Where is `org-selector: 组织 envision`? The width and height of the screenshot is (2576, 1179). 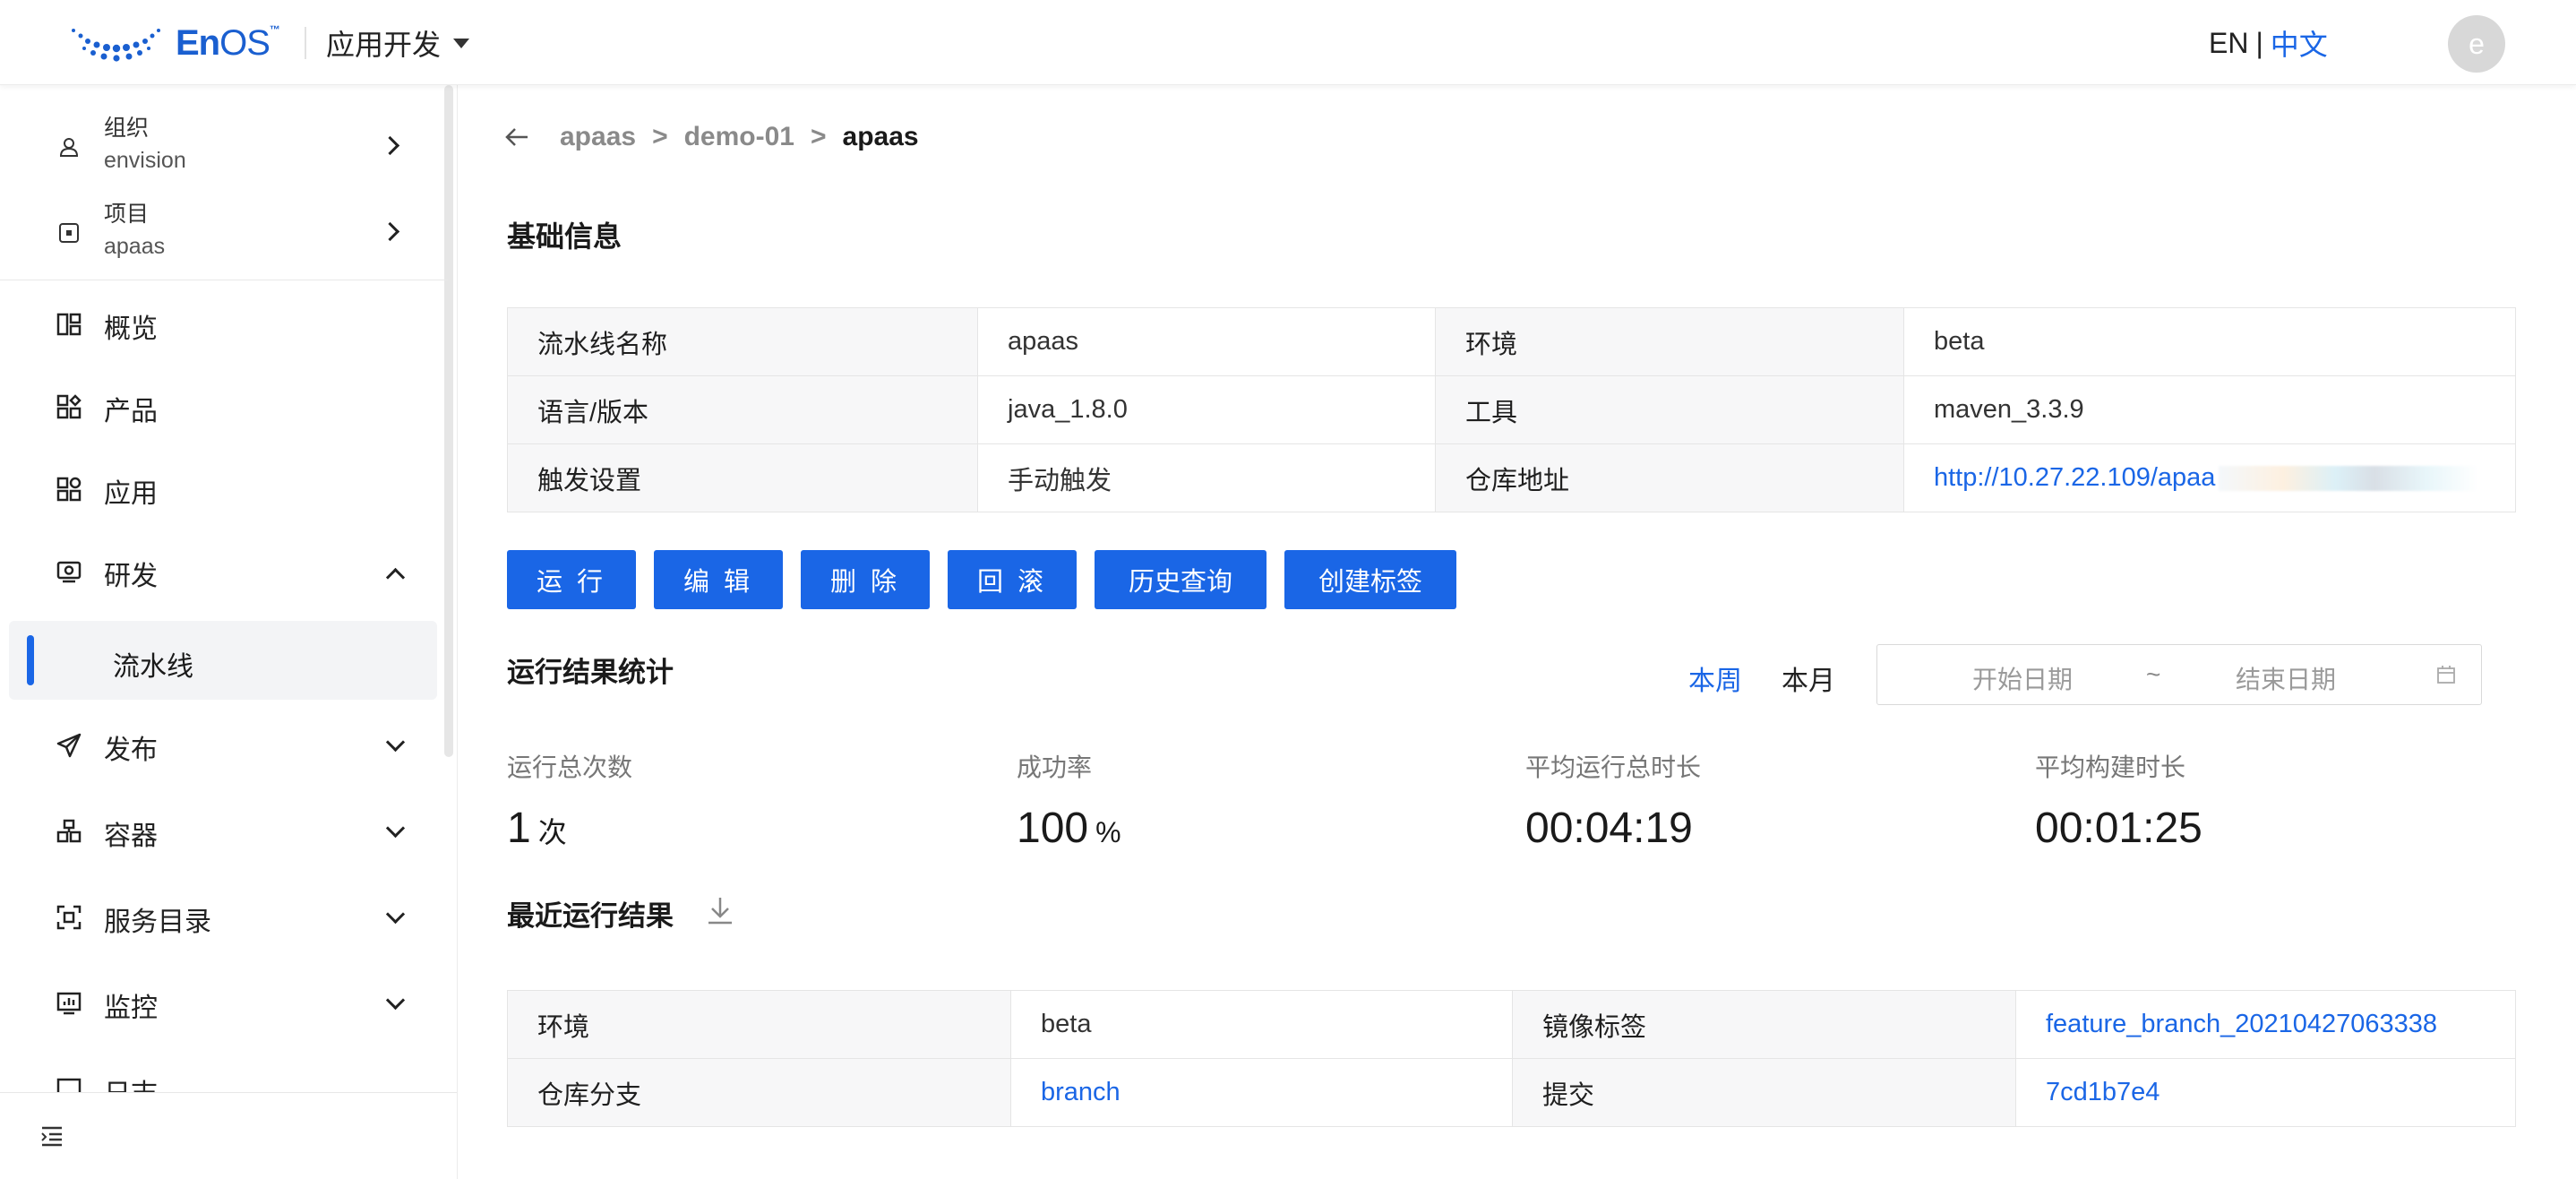 org-selector: 组织 envision is located at coordinates (219, 144).